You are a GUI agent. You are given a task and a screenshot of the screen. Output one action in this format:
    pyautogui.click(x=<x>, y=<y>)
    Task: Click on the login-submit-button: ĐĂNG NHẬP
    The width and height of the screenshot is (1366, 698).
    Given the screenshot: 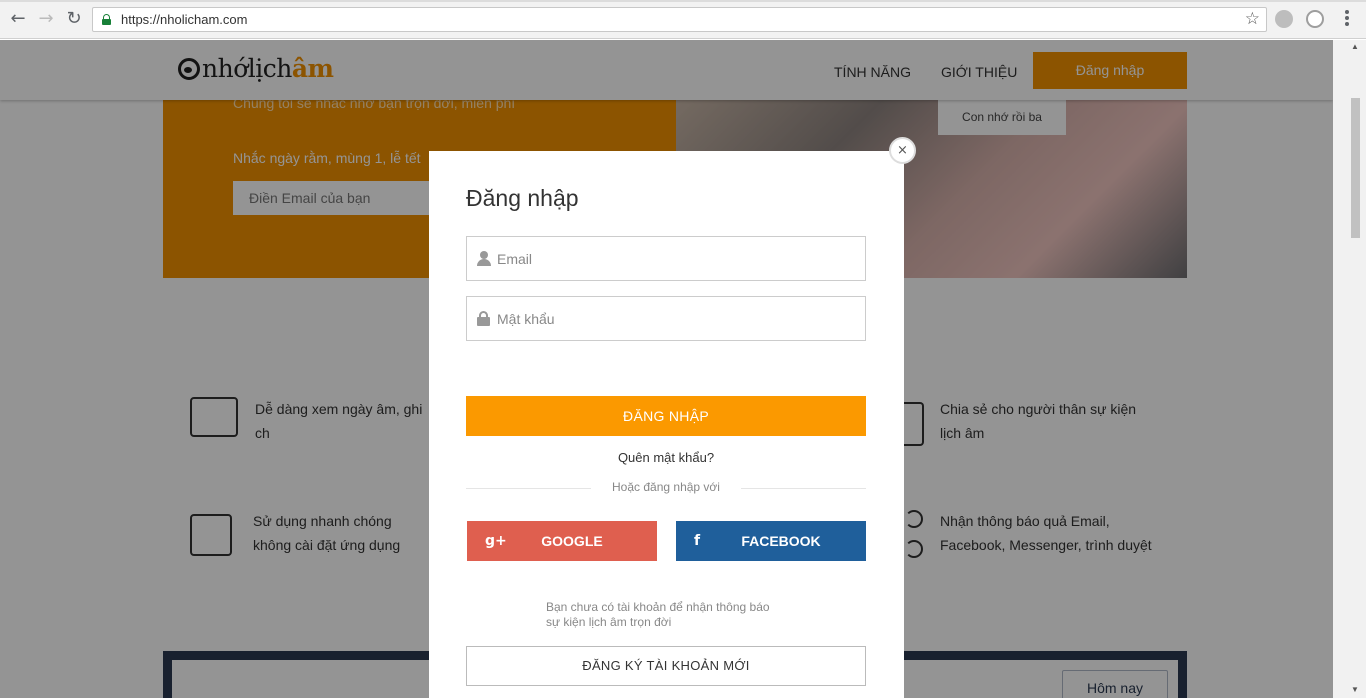 What is the action you would take?
    pyautogui.click(x=666, y=416)
    